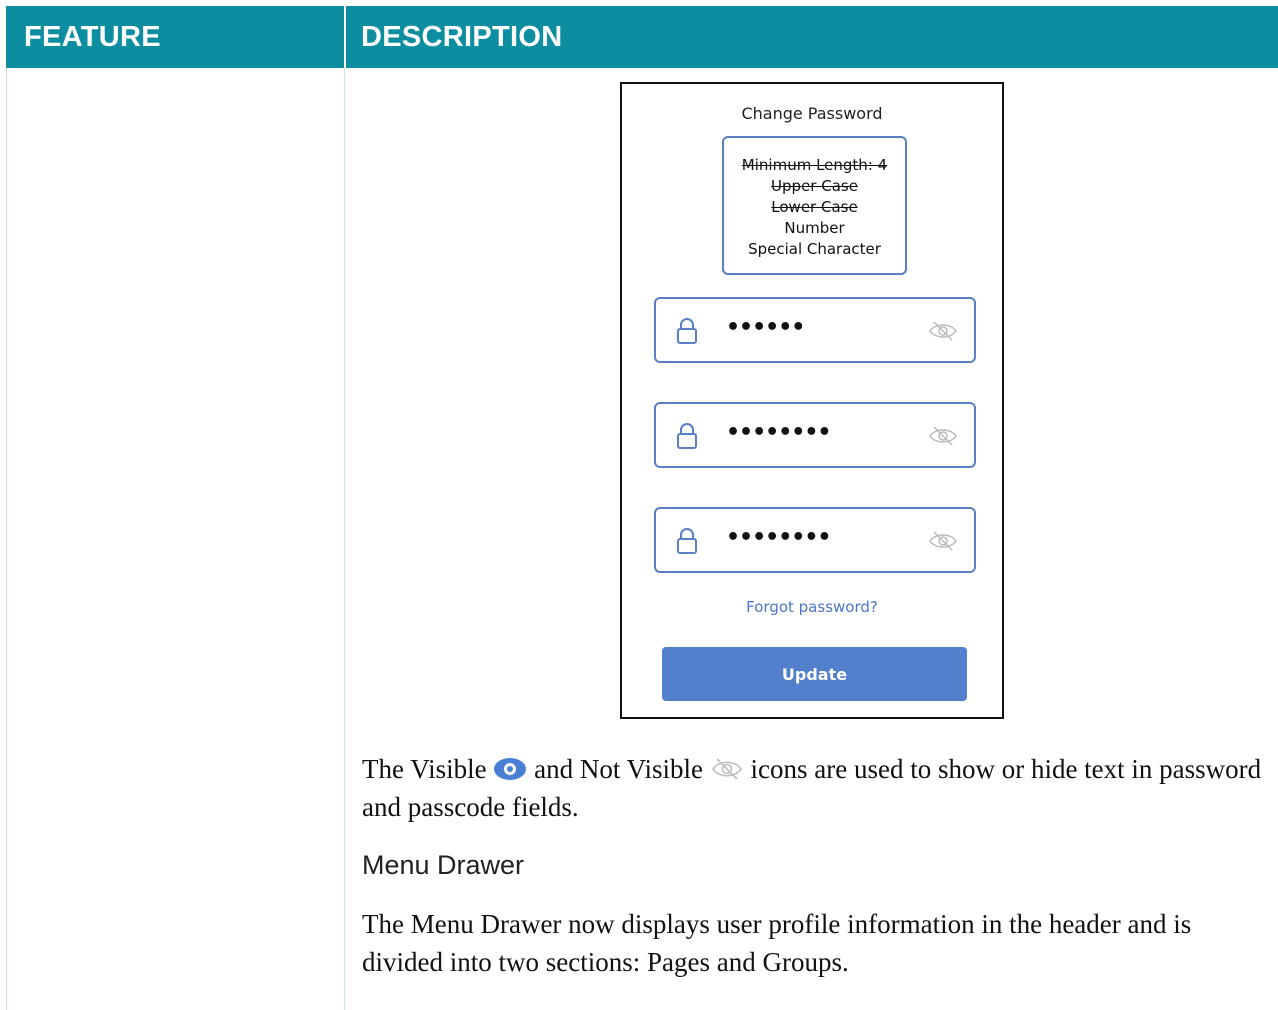 The width and height of the screenshot is (1278, 1010). What do you see at coordinates (812, 113) in the screenshot?
I see `mockup-title: Change Password` at bounding box center [812, 113].